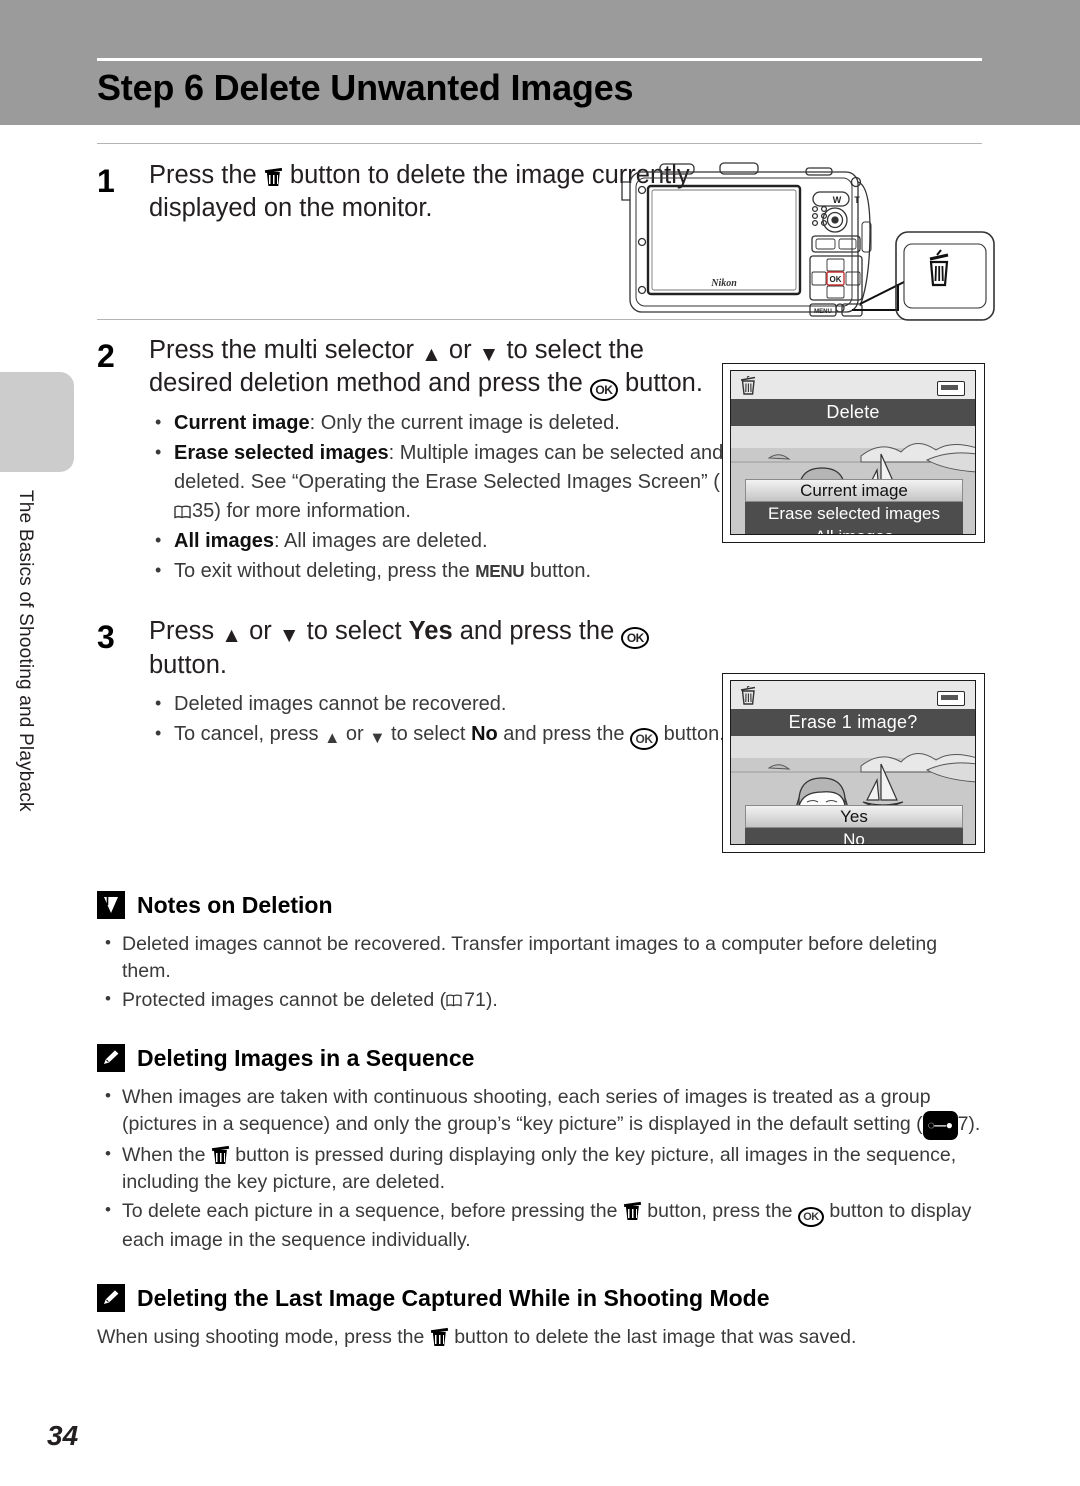 The image size is (1080, 1486). What do you see at coordinates (542, 999) in the screenshot?
I see `note-bullet-protected: Protected images cannot be deleted ( 71).` at bounding box center [542, 999].